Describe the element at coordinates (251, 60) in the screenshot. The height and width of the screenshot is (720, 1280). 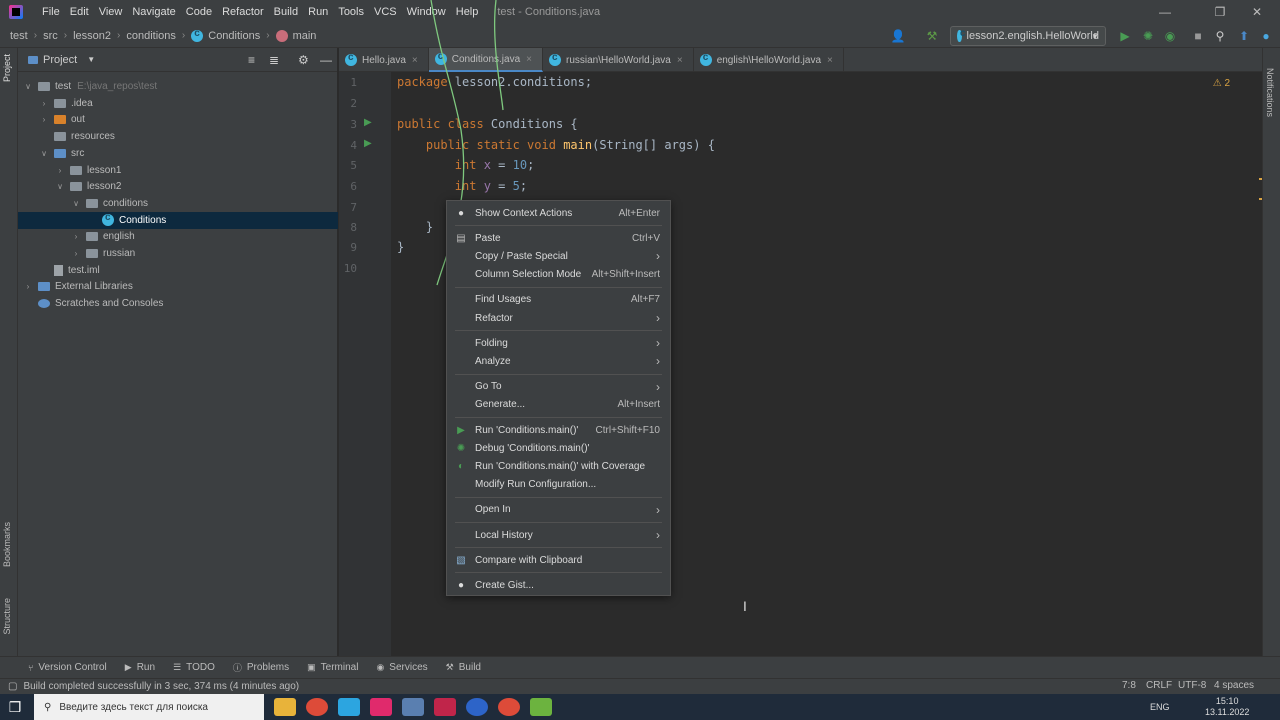
I see `expand-all-icon: ≡` at that location.